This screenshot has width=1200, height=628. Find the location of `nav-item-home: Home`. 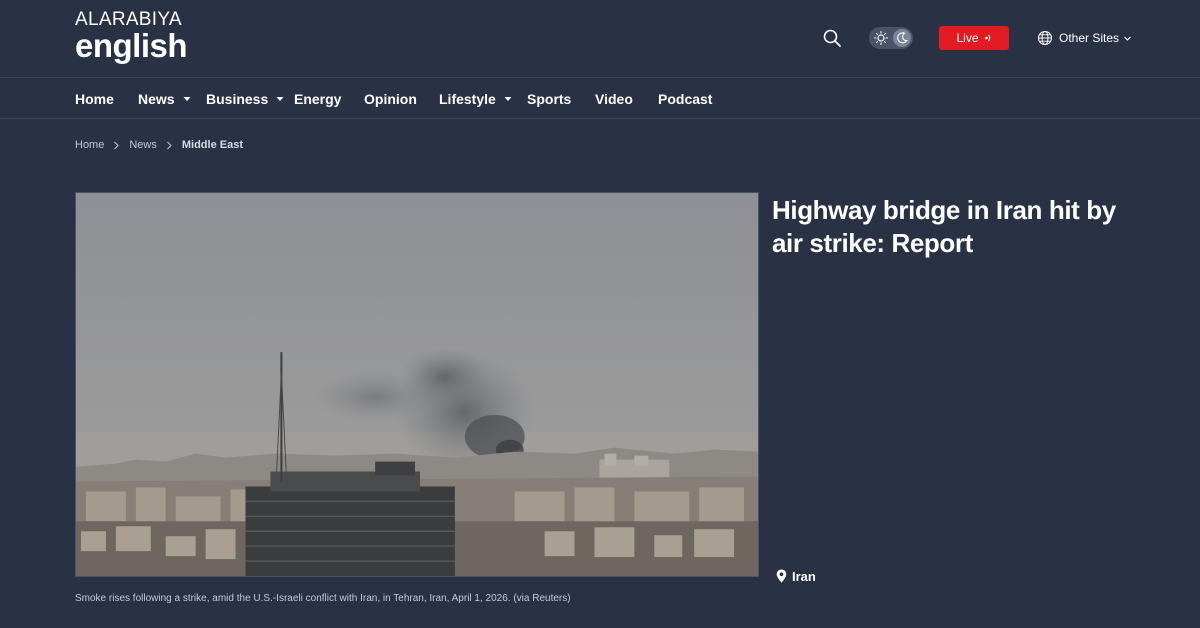

nav-item-home: Home is located at coordinates (94, 99).